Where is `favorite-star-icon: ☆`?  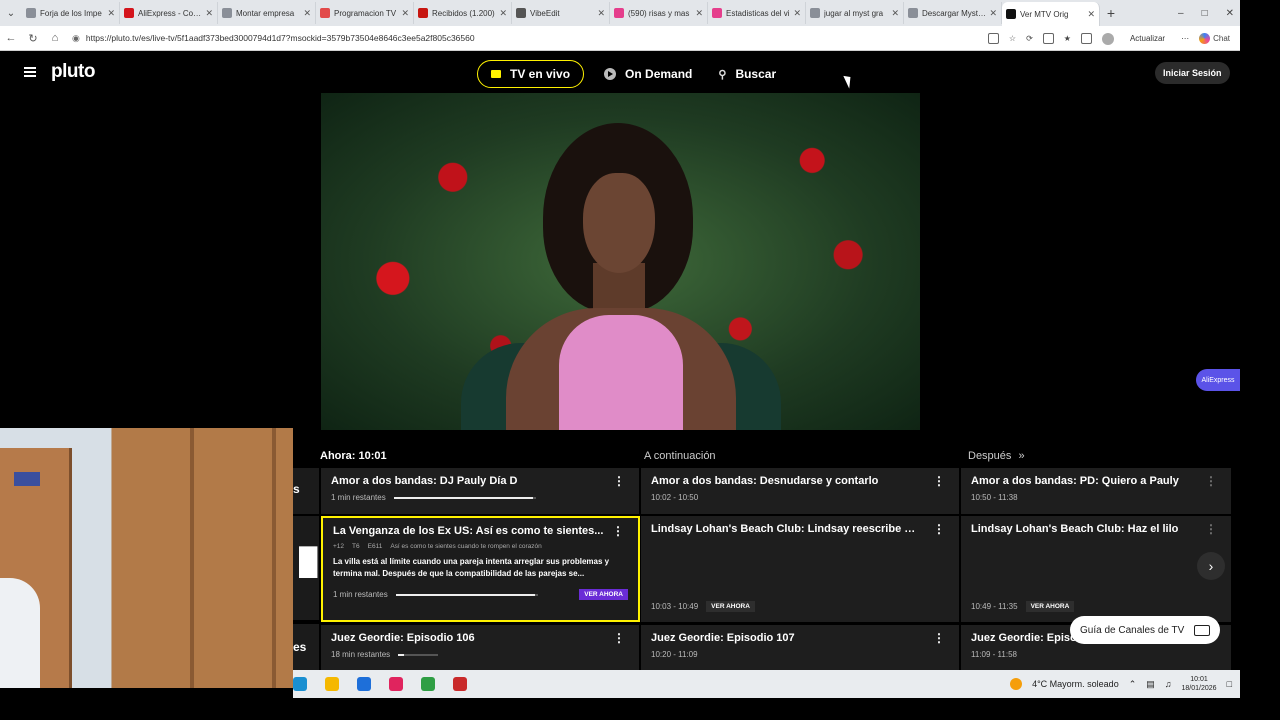
favorite-star-icon: ☆ is located at coordinates (1012, 38).